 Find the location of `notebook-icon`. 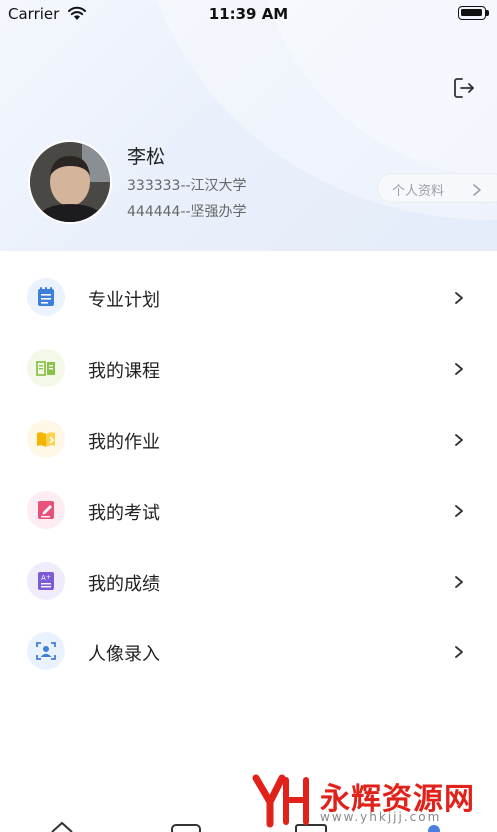

notebook-icon is located at coordinates (46, 297).